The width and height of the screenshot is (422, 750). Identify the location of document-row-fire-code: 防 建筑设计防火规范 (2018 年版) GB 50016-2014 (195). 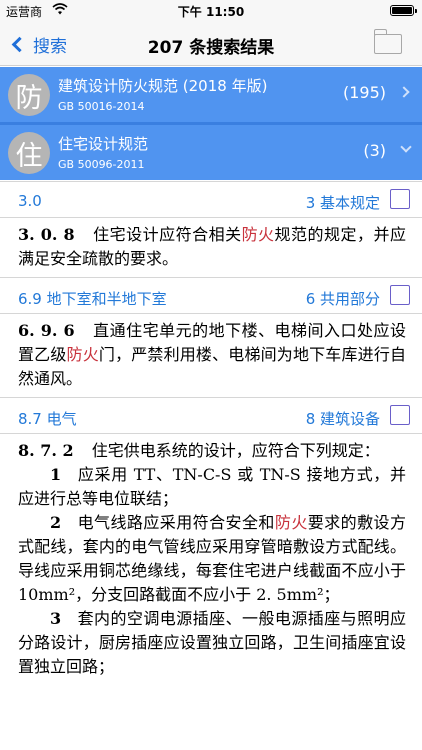
(211, 94).